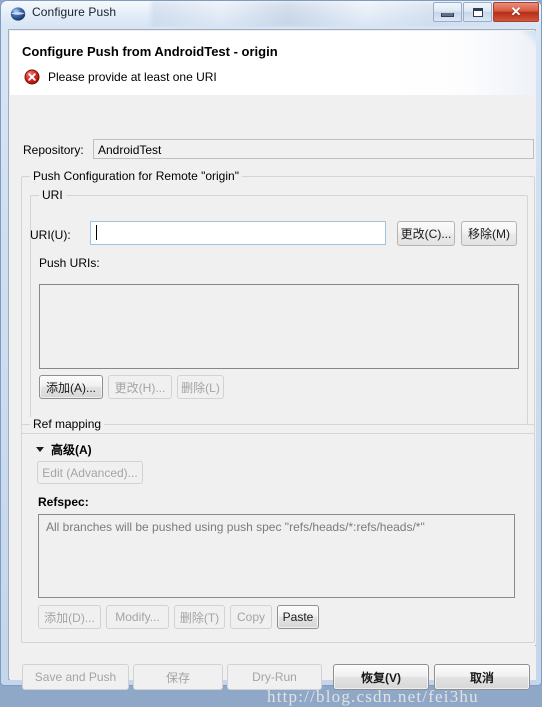 This screenshot has height=707, width=542. Describe the element at coordinates (67, 424) in the screenshot. I see `ref-mapping-group-title: Ref mapping` at that location.